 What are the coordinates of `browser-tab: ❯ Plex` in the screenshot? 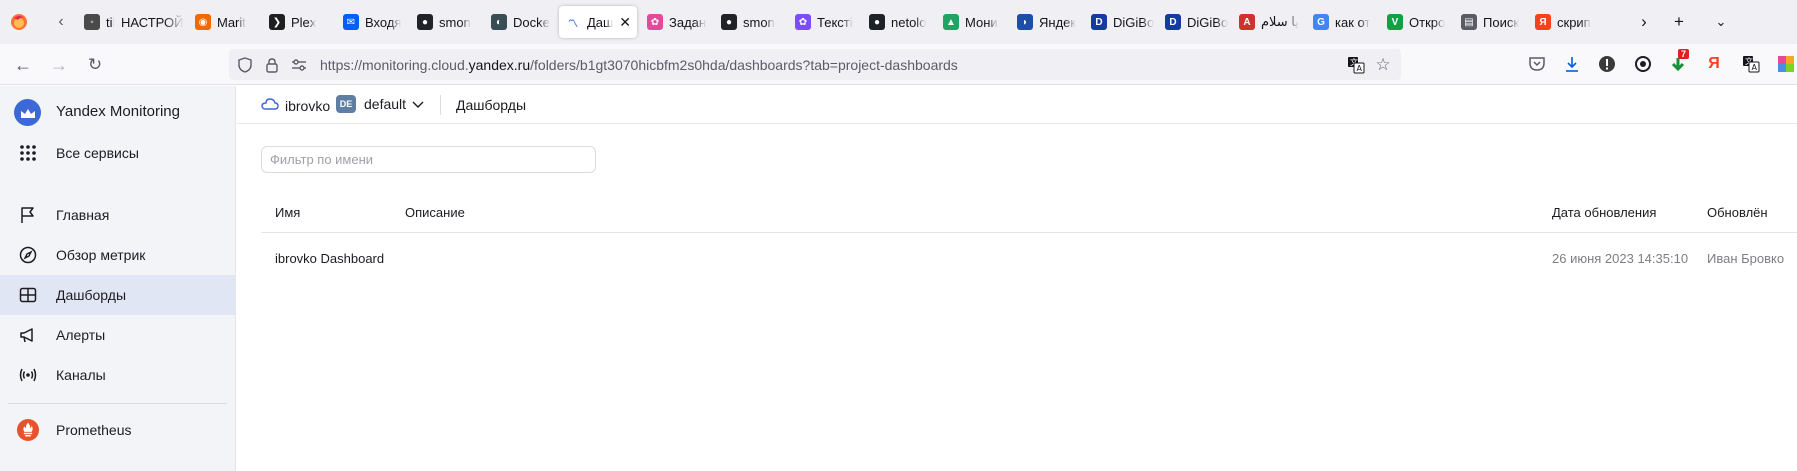 It's located at (298, 22).